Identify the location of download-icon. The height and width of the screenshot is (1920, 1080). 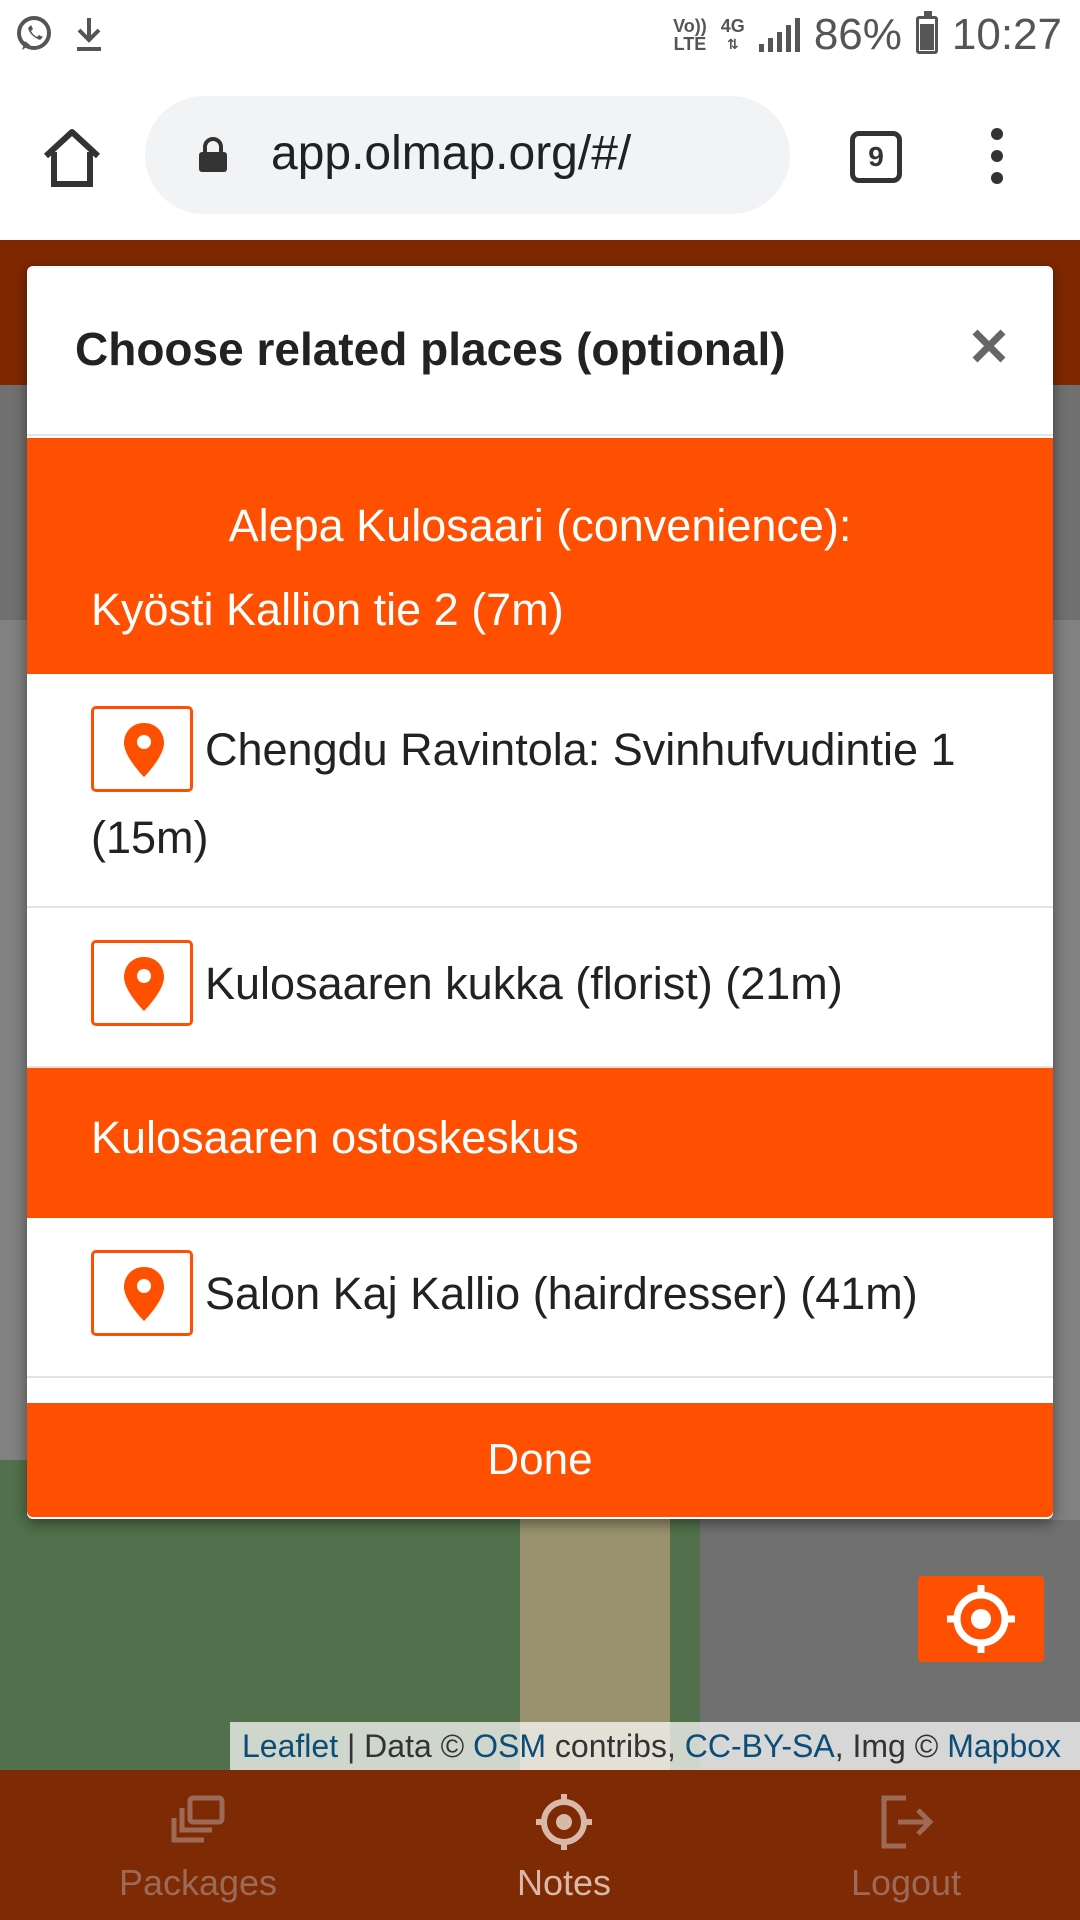
(89, 34).